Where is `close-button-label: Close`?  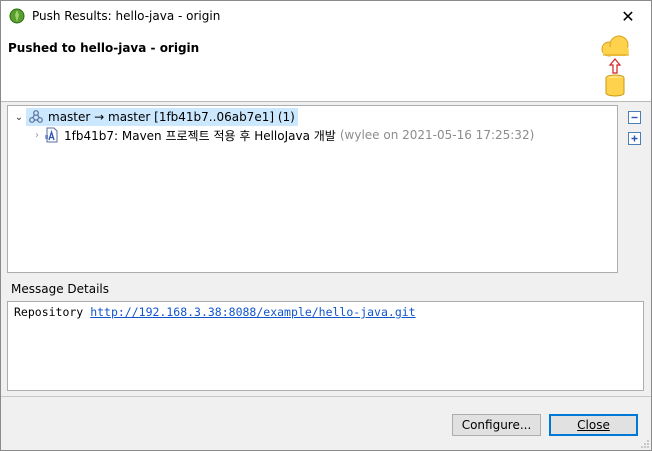 close-button-label: Close is located at coordinates (593, 425).